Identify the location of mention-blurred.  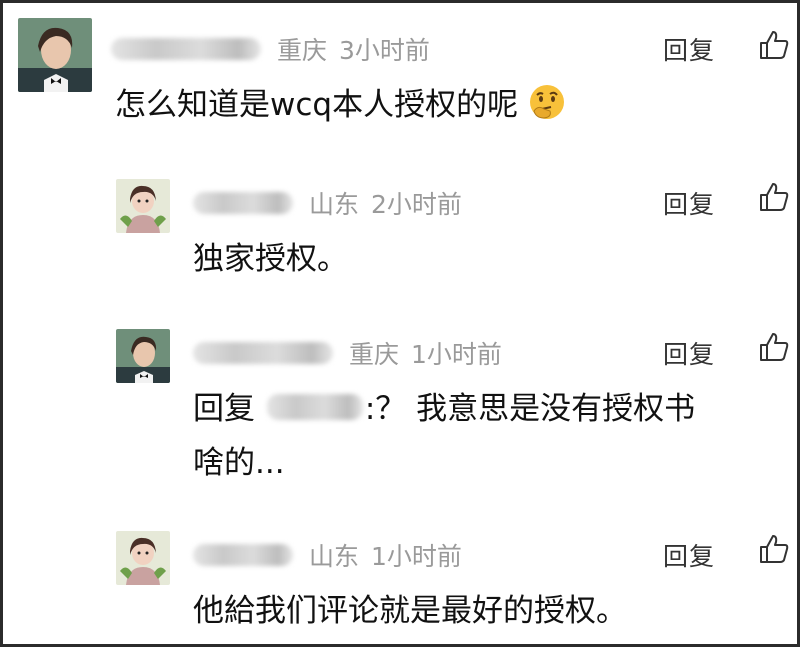
(314, 410).